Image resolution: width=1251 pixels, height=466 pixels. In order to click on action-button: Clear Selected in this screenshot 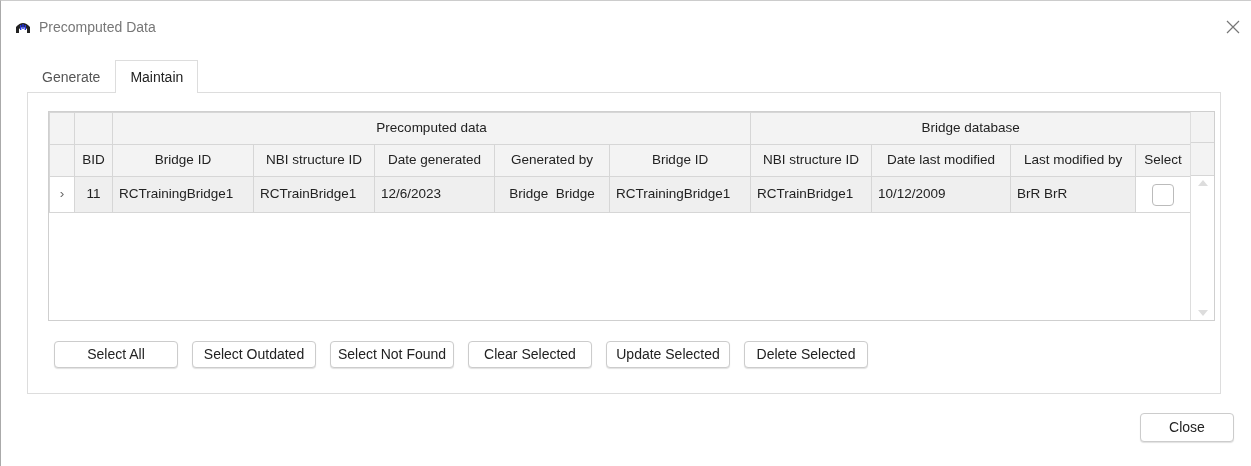, I will do `click(530, 354)`.